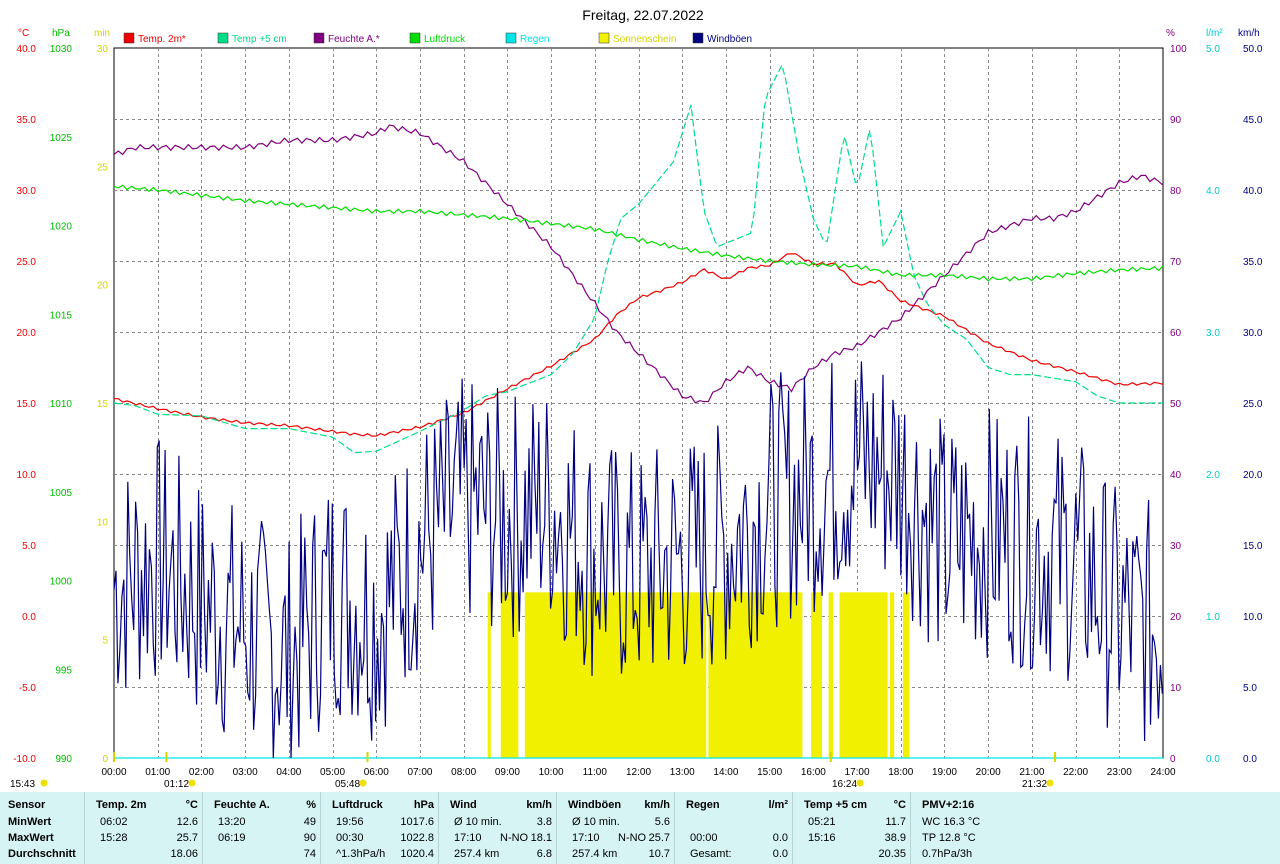 Image resolution: width=1280 pixels, height=864 pixels. I want to click on tick-label-wind: 10.0, so click(1253, 617).